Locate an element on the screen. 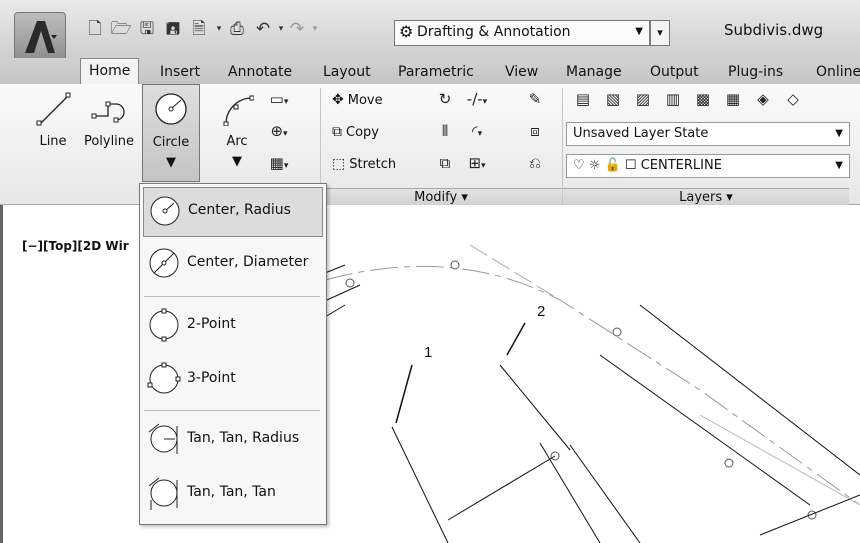 This screenshot has width=860, height=543. tab-insert: Insert is located at coordinates (180, 72).